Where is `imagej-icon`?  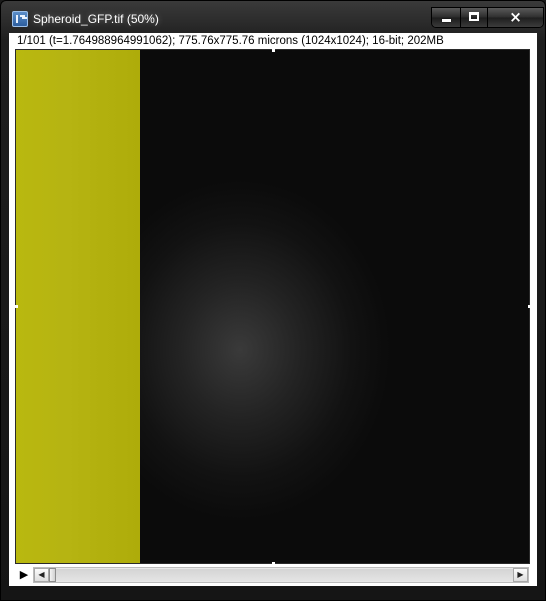 imagej-icon is located at coordinates (20, 19).